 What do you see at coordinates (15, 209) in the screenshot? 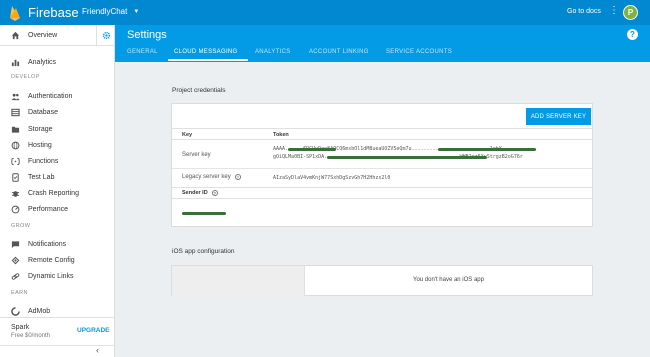
I see `speedometer-icon` at bounding box center [15, 209].